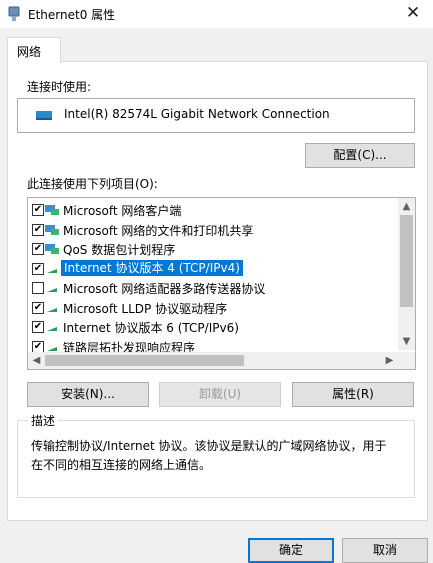 This screenshot has height=563, width=433. I want to click on item-label: Microsoft LLDP 协议驱动程序, so click(145, 308).